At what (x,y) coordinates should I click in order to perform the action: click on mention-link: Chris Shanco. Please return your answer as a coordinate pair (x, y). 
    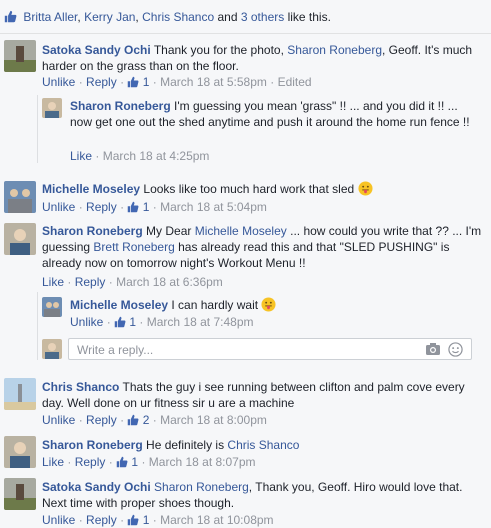
    Looking at the image, I should click on (263, 445).